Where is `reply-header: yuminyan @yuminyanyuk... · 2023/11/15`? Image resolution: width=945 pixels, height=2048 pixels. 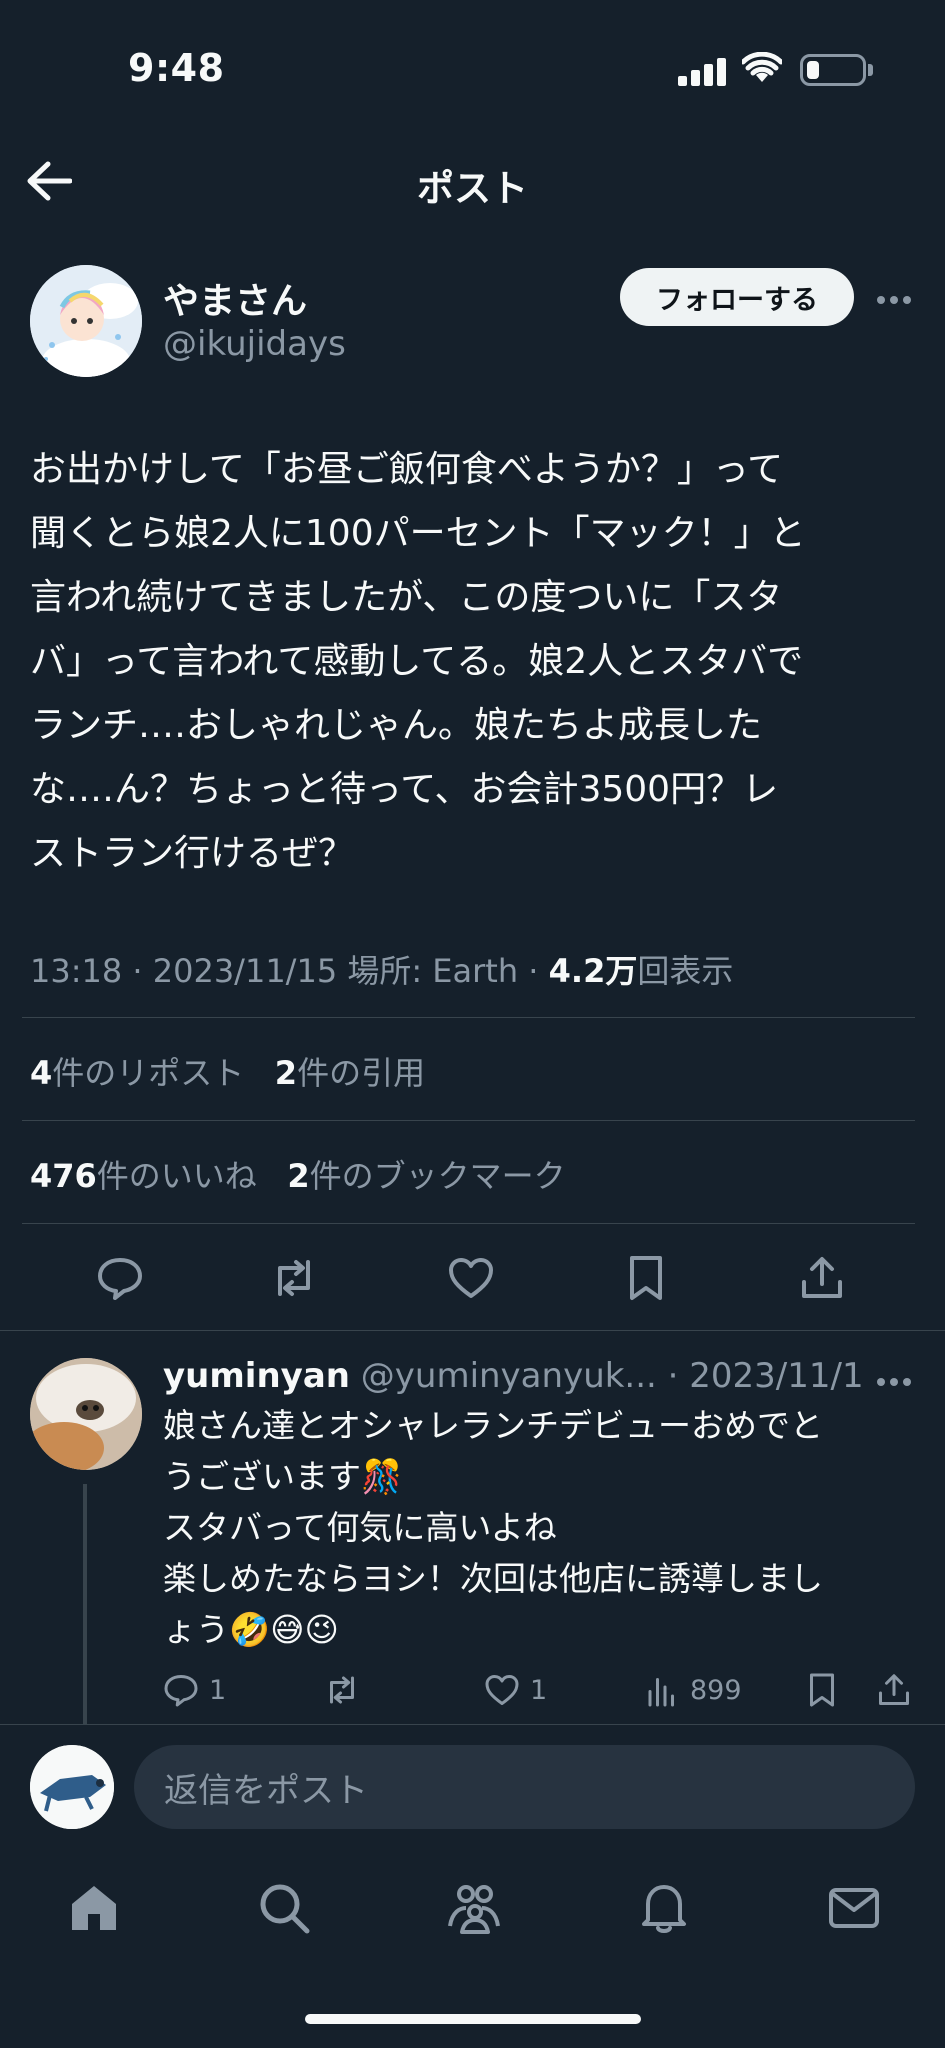 reply-header: yuminyan @yuminyanyuk... · 2023/11/15 is located at coordinates (513, 1376).